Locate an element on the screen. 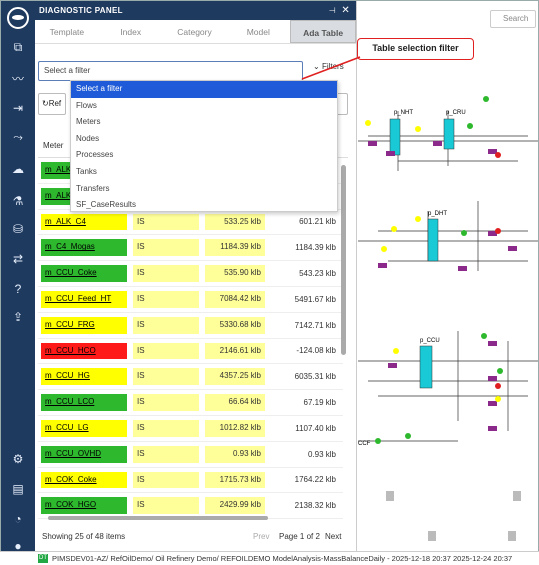 Image resolution: width=539 pixels, height=565 pixels. value2-cell: 0.93 klb is located at coordinates (321, 454).